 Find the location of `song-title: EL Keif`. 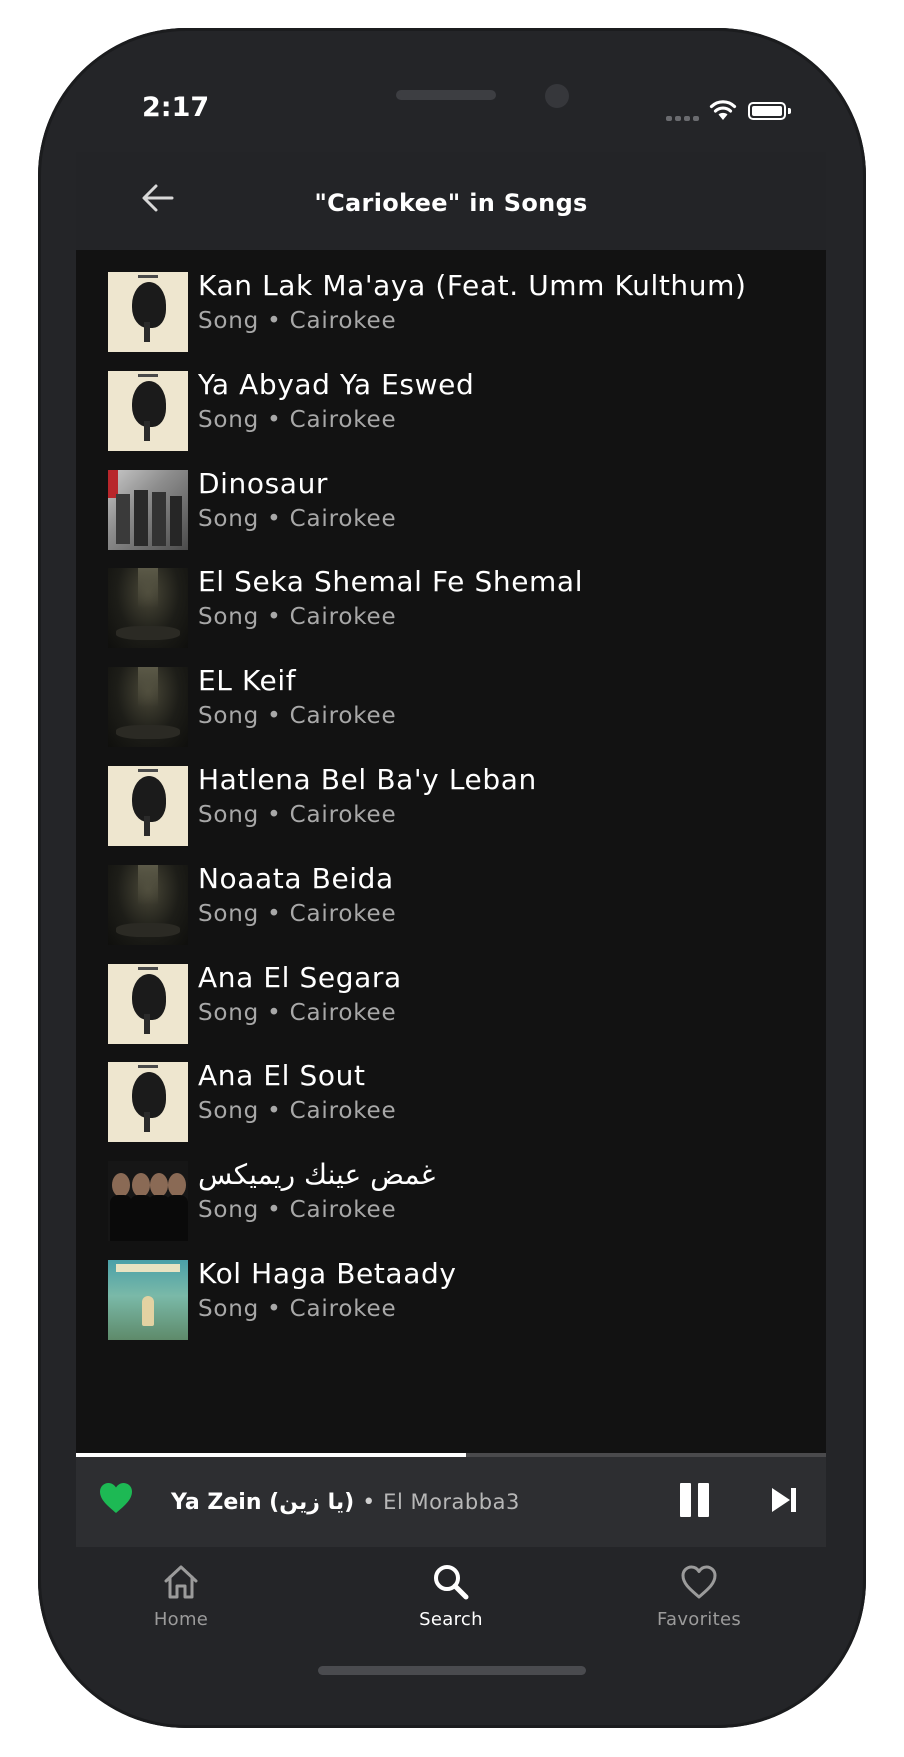

song-title: EL Keif is located at coordinates (247, 681).